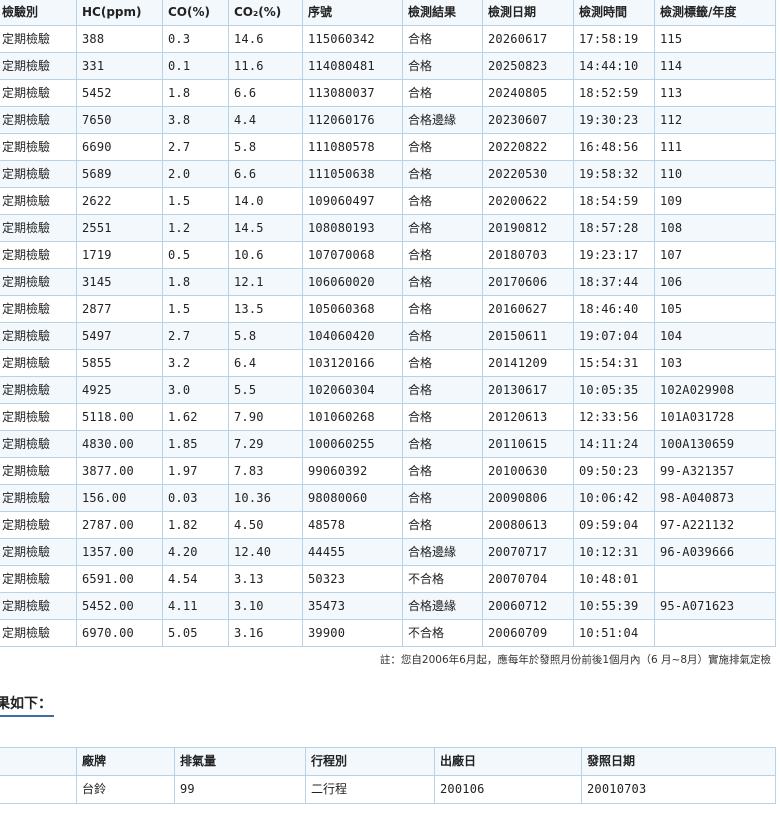 The height and width of the screenshot is (813, 780). Describe the element at coordinates (195, 174) in the screenshot. I see `cell-co: 2.0` at that location.